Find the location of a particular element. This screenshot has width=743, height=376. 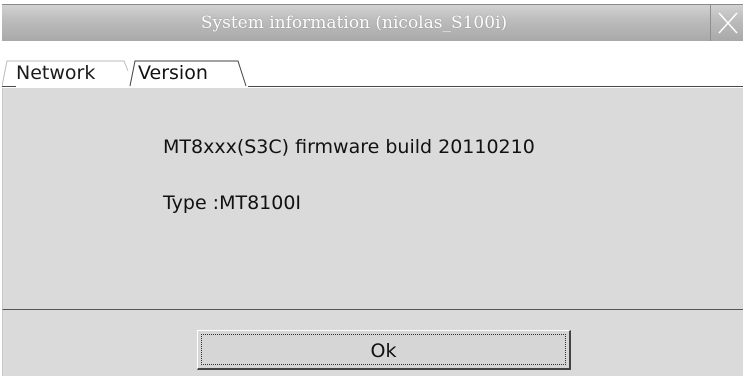

tab-baseline is located at coordinates (495, 86).